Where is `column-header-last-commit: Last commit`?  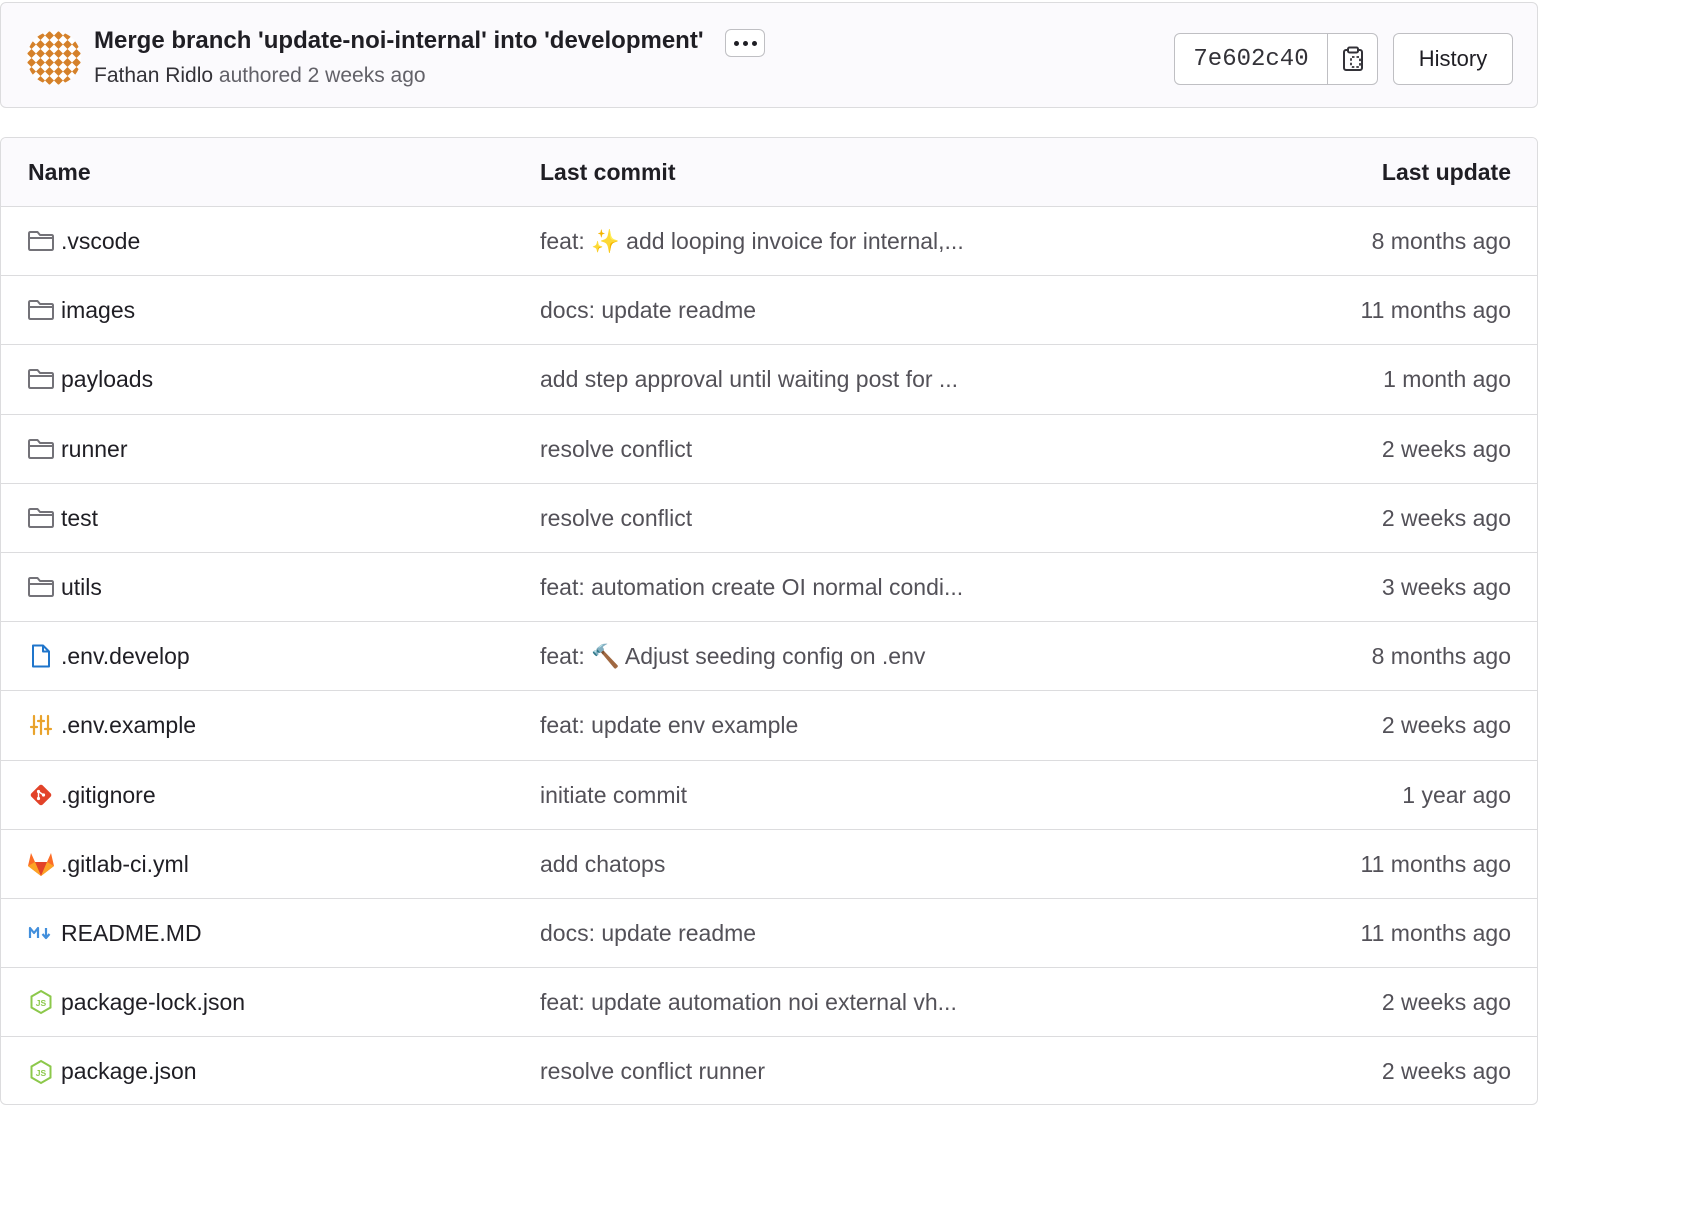 column-header-last-commit: Last commit is located at coordinates (608, 172).